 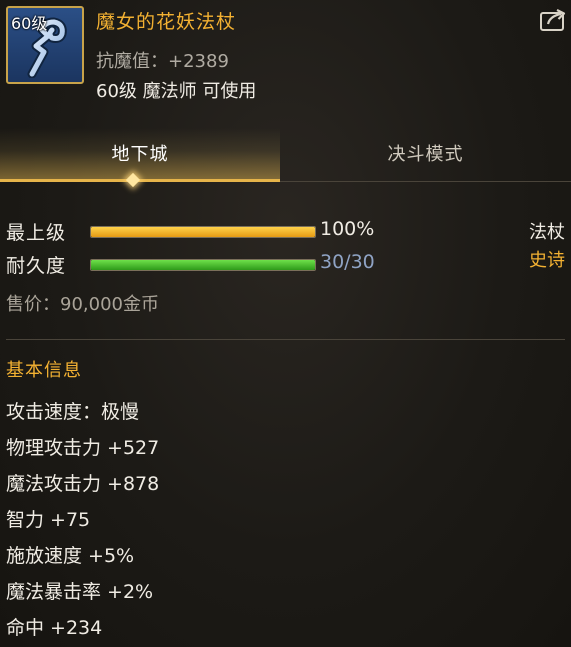 What do you see at coordinates (166, 22) in the screenshot?
I see `item-name: 魔女的花妖法杖` at bounding box center [166, 22].